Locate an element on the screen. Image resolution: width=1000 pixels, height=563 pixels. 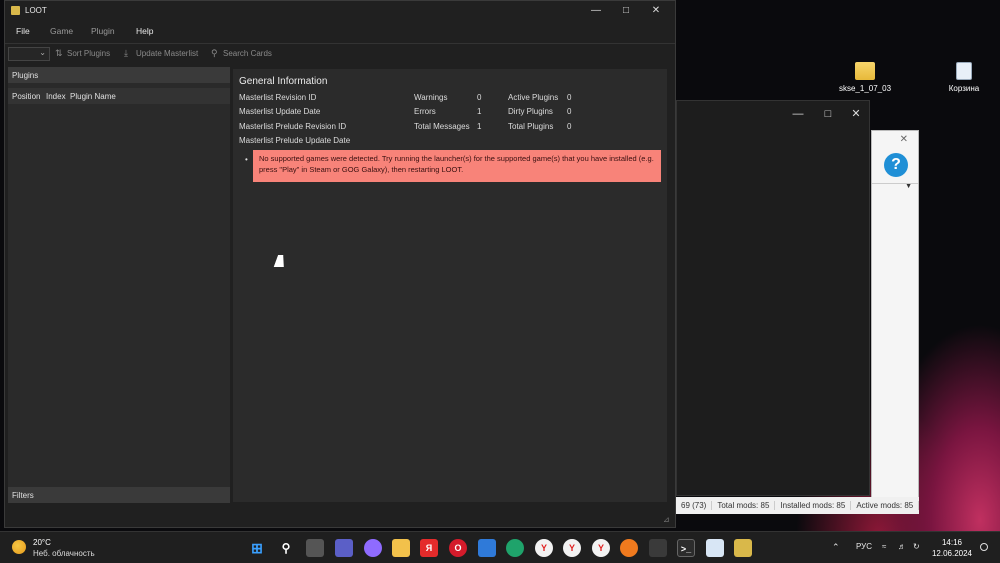
status-total-mods: Total mods: 85 is located at coordinates (744, 505).